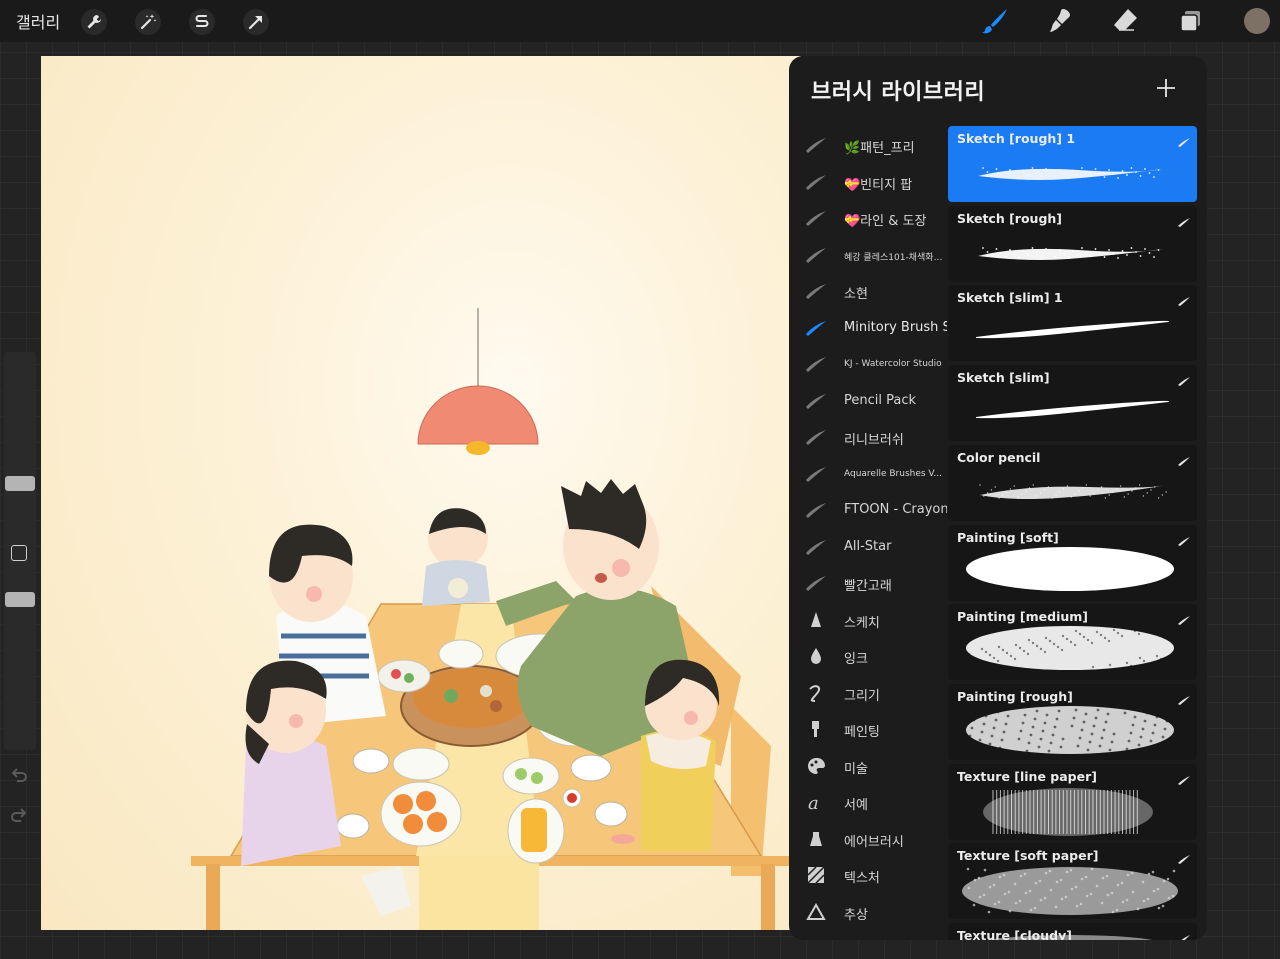  I want to click on brush-set-item: FTOON - Crayon, so click(868, 510).